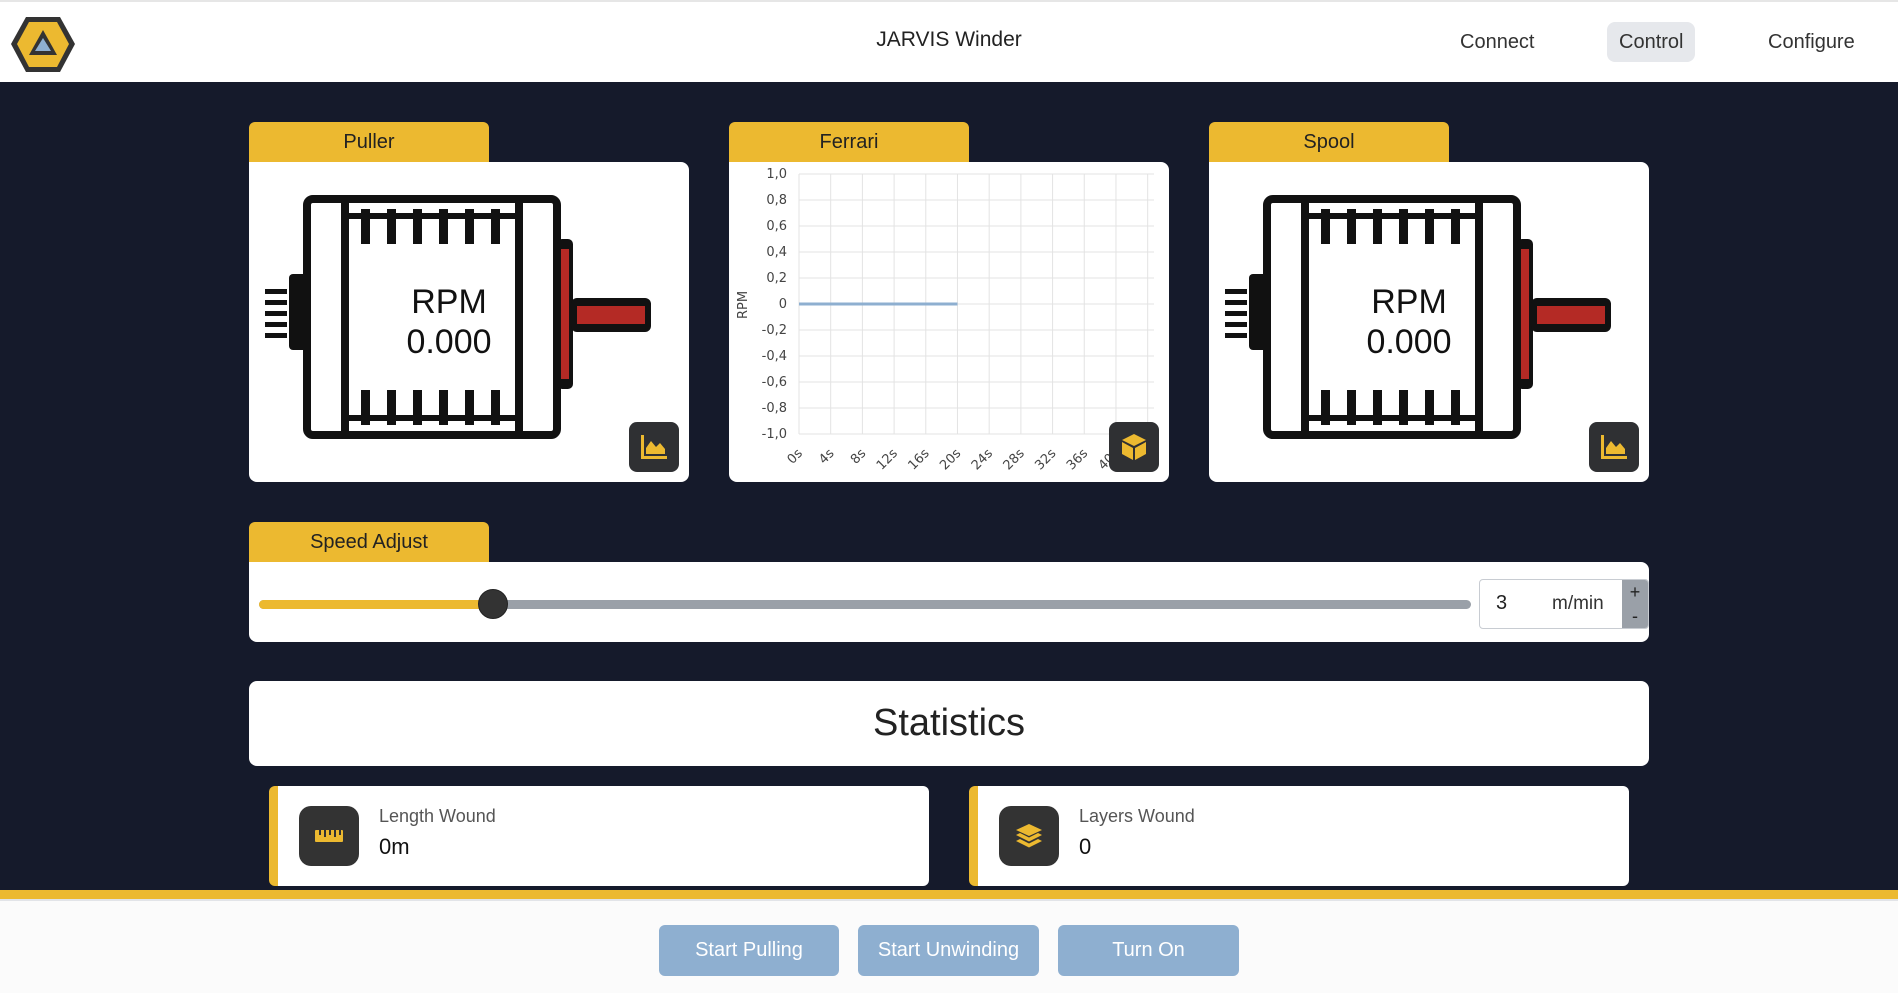 This screenshot has width=1898, height=993. Describe the element at coordinates (1045, 459) in the screenshot. I see `chart-x-tick-label: 32s` at that location.